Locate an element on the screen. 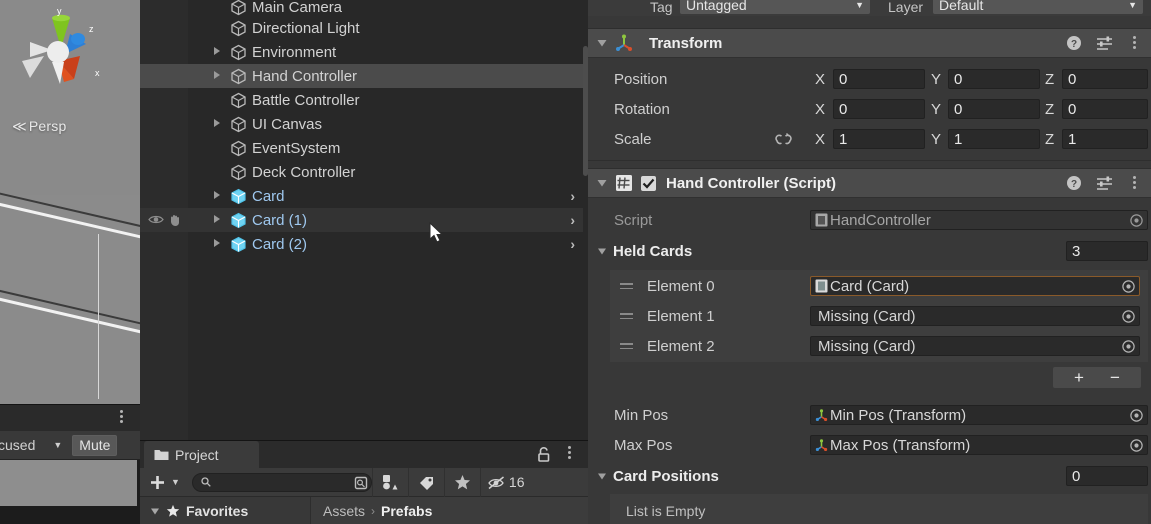 This screenshot has width=1151, height=524. tab-project: Project is located at coordinates (201, 454).